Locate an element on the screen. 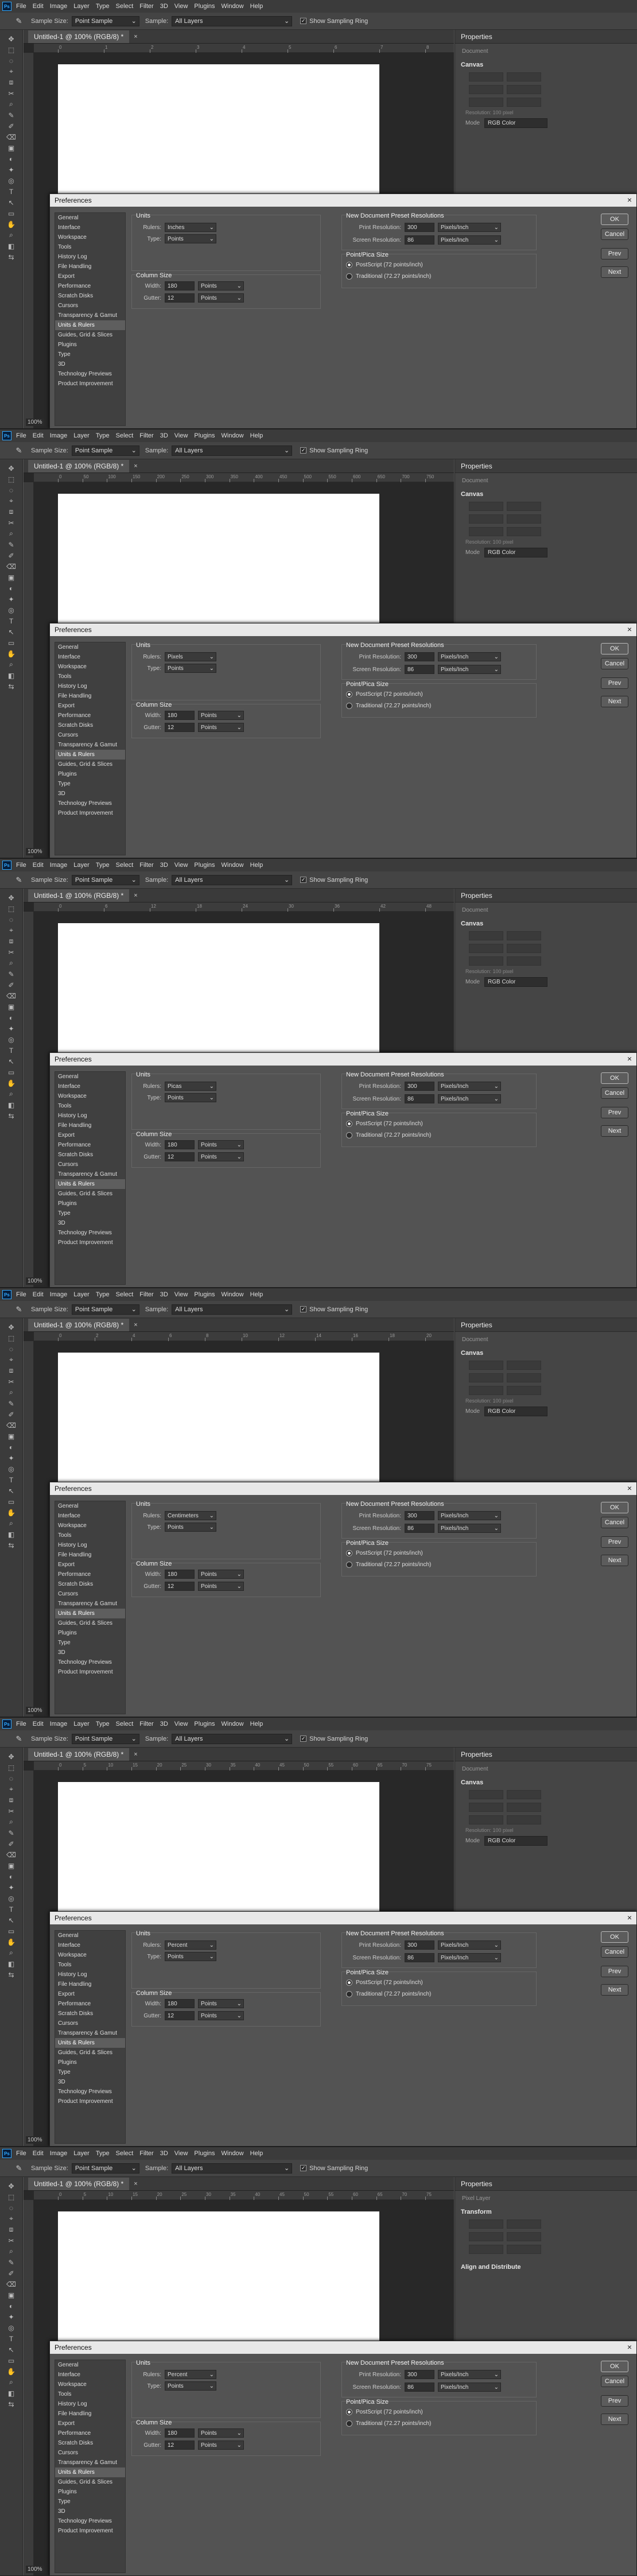  blur-tool-icon: ◎ is located at coordinates (11, 2327).